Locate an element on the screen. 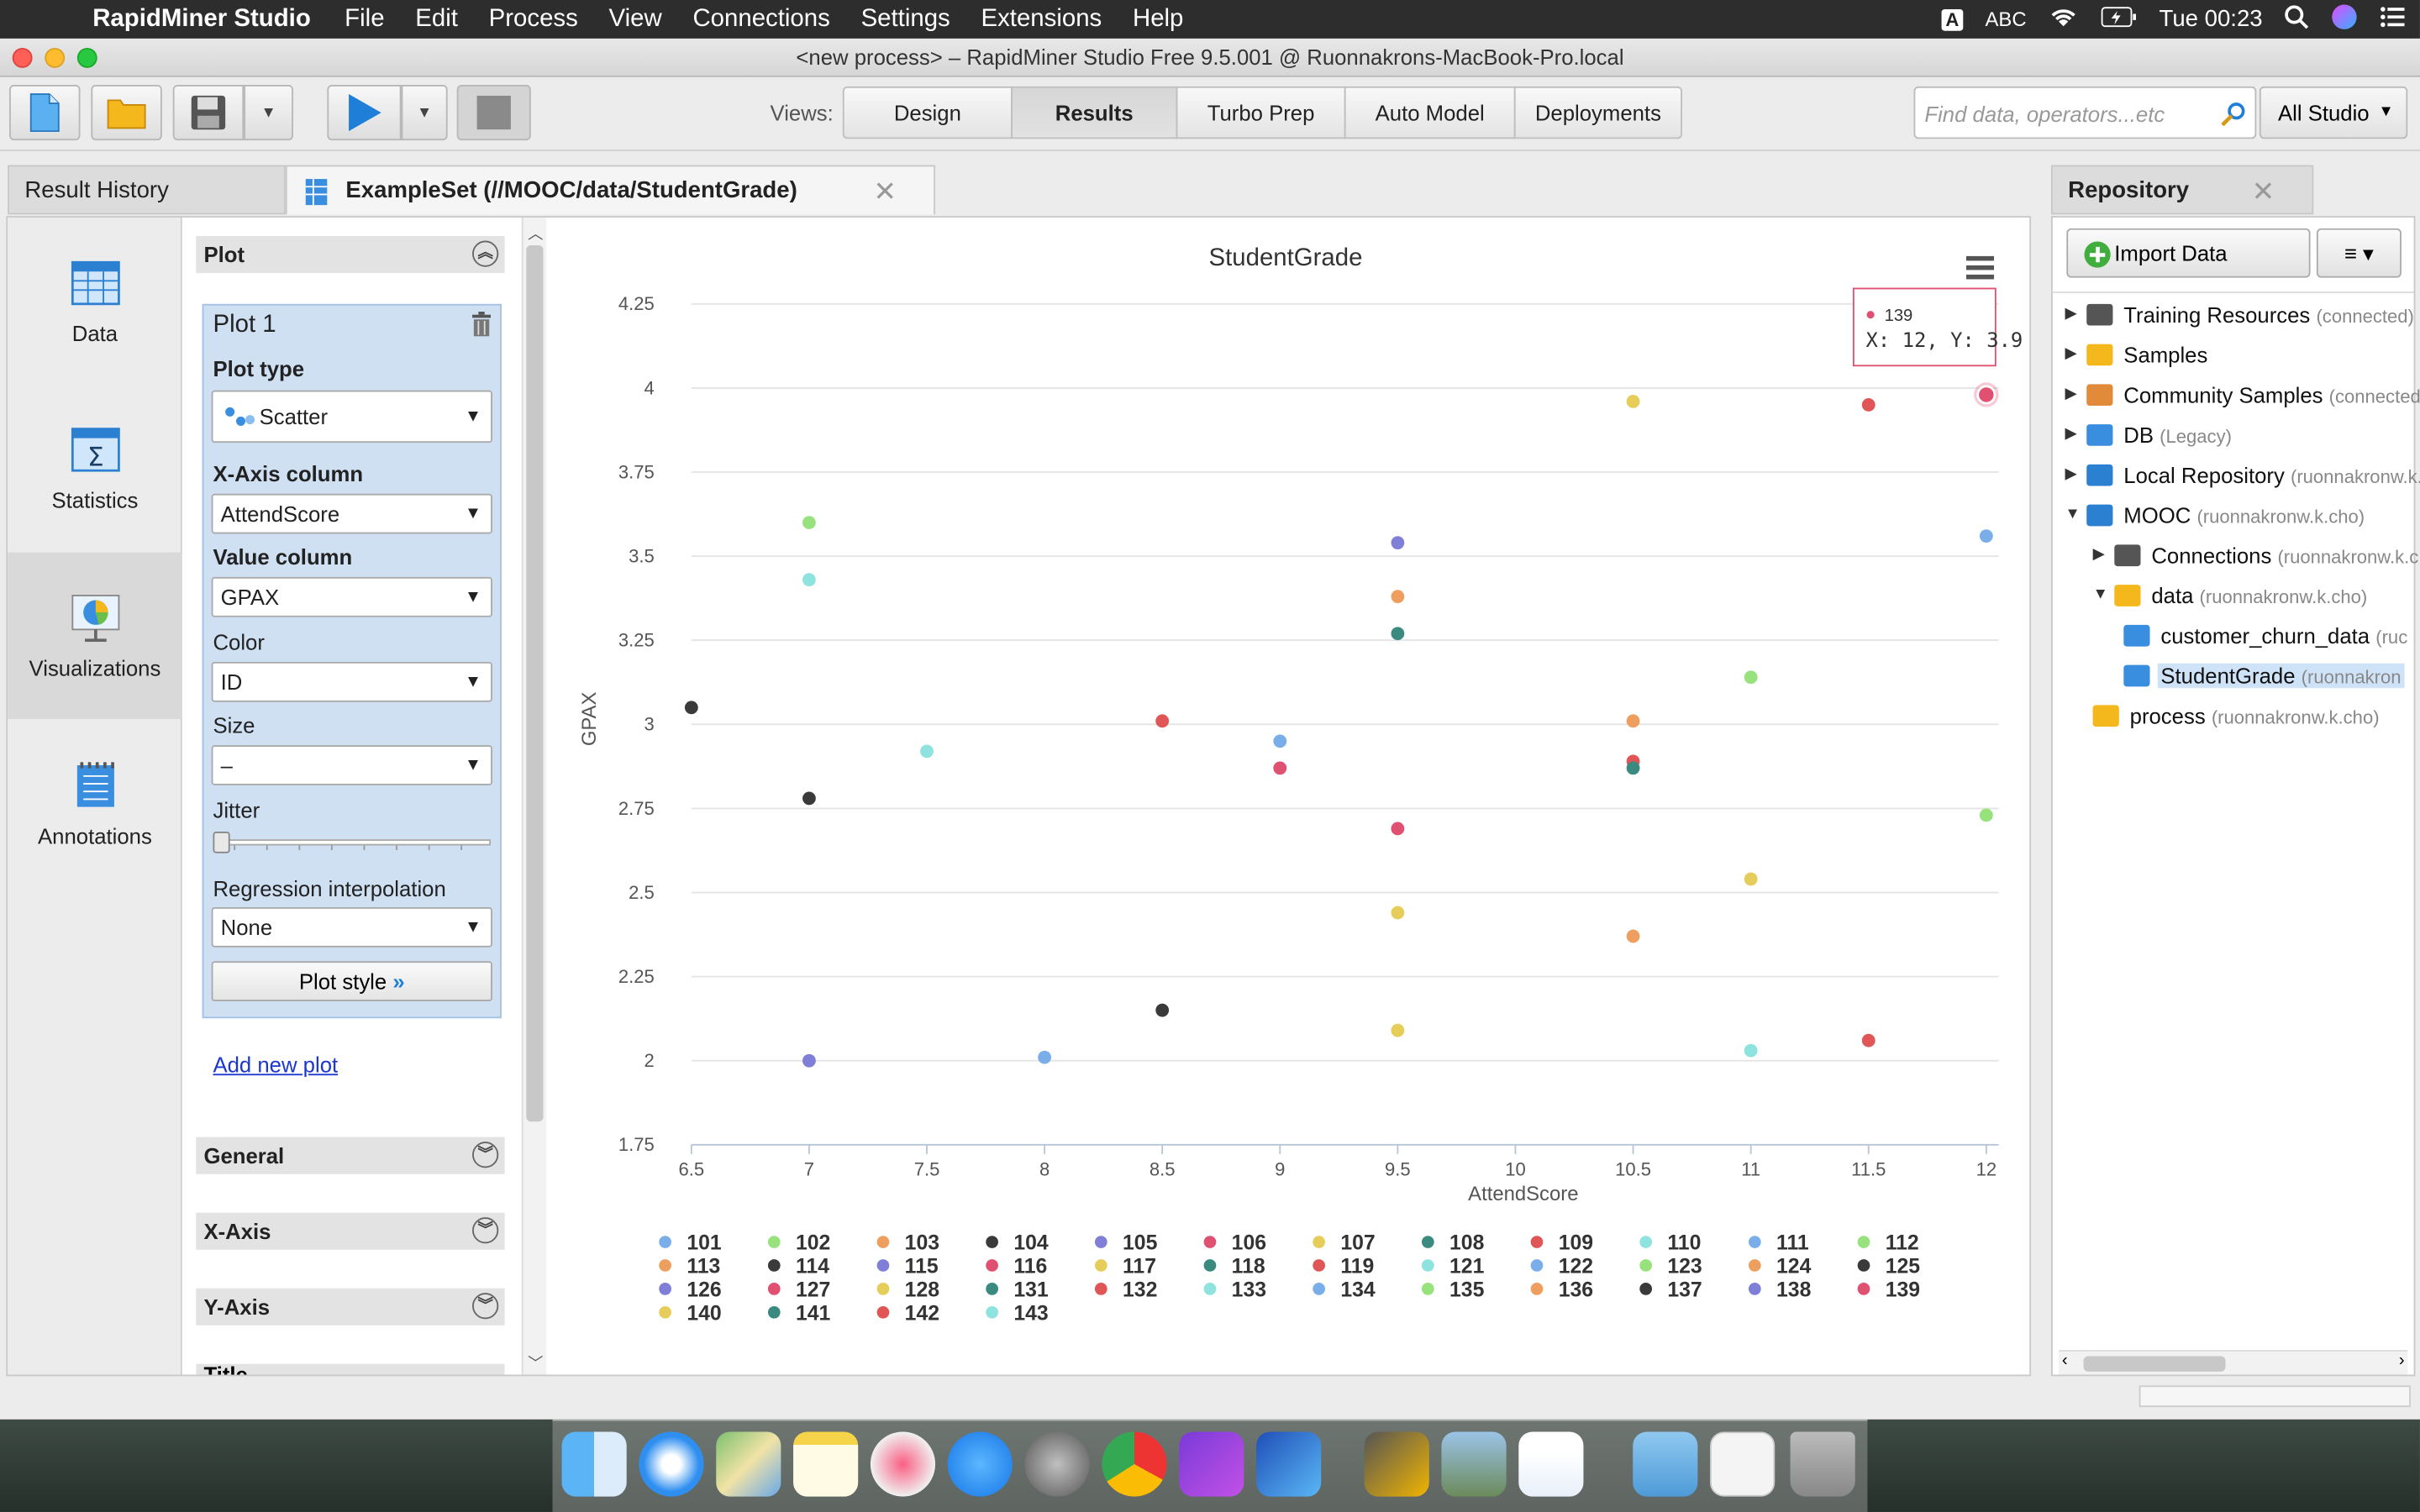  value-column-select: GPAX ▼ is located at coordinates (352, 596).